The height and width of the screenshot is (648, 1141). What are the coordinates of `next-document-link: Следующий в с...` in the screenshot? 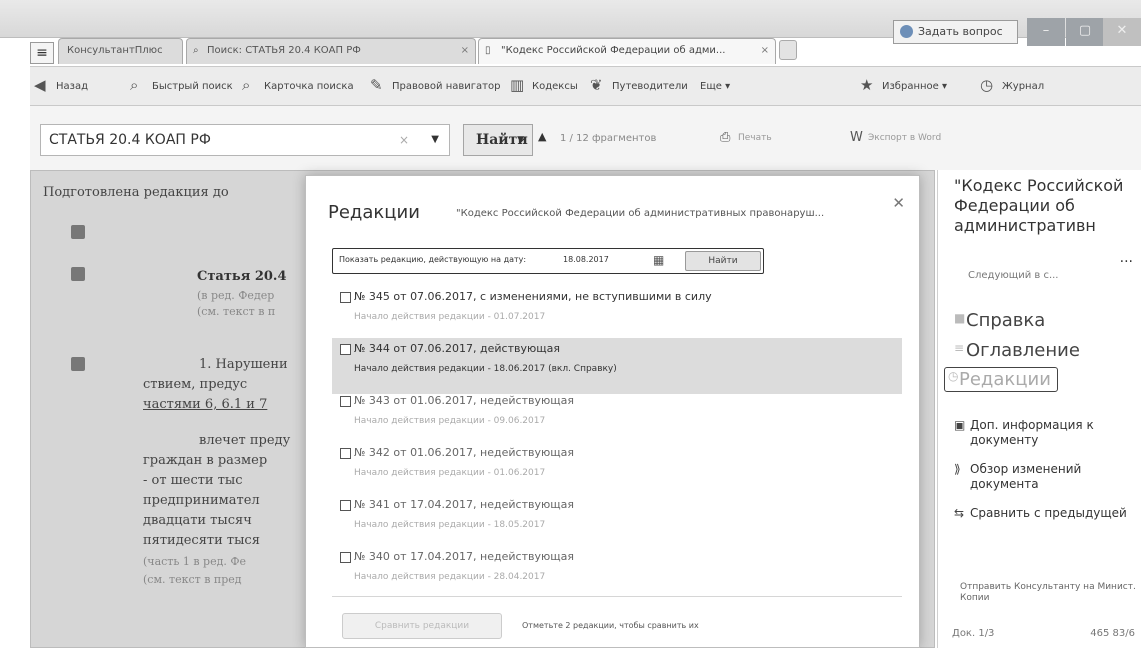 It's located at (1013, 275).